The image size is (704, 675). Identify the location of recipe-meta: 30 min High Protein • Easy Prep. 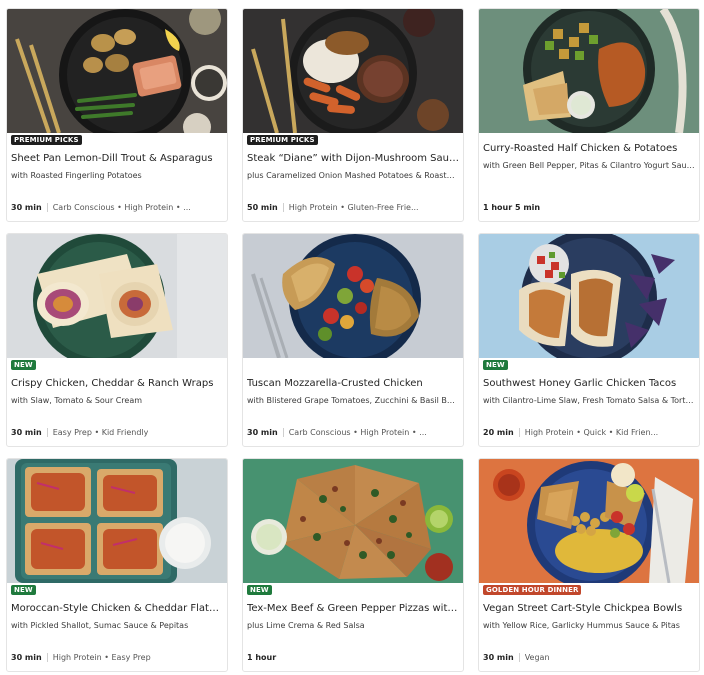
(117, 657).